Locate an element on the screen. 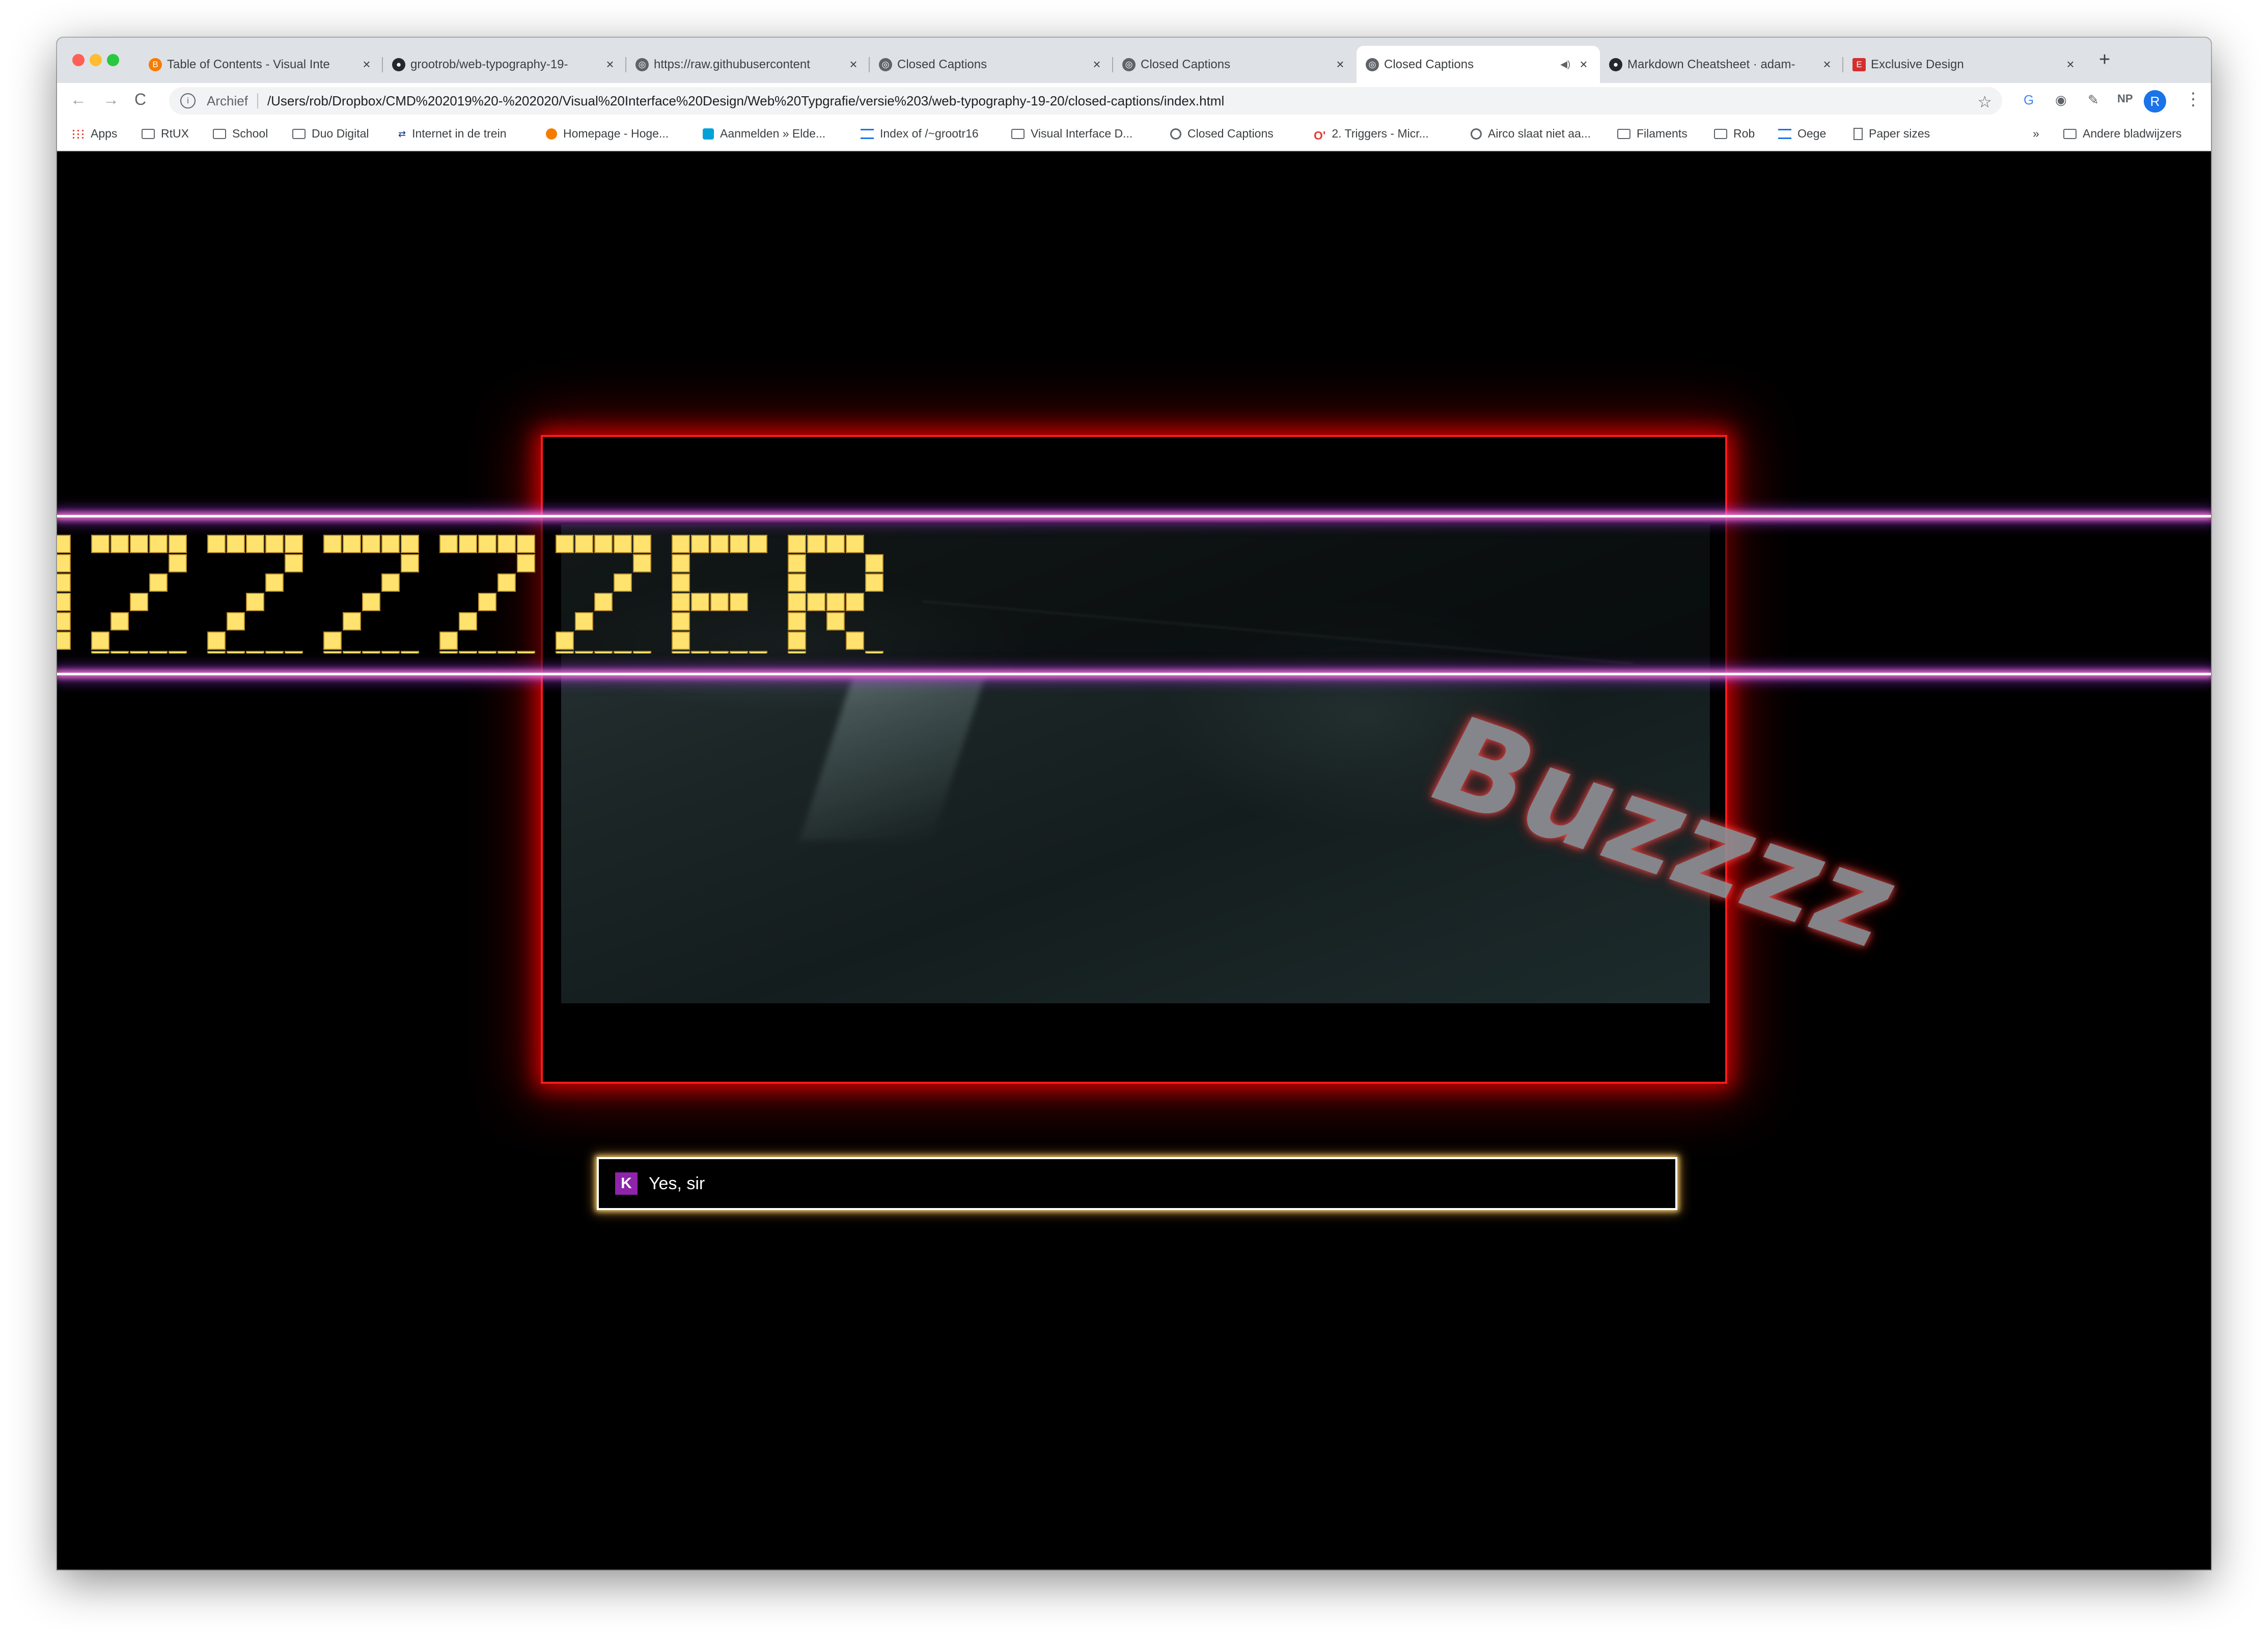 The image size is (2268, 1645). tab-4: ◎ Closed Captions × is located at coordinates (1235, 64).